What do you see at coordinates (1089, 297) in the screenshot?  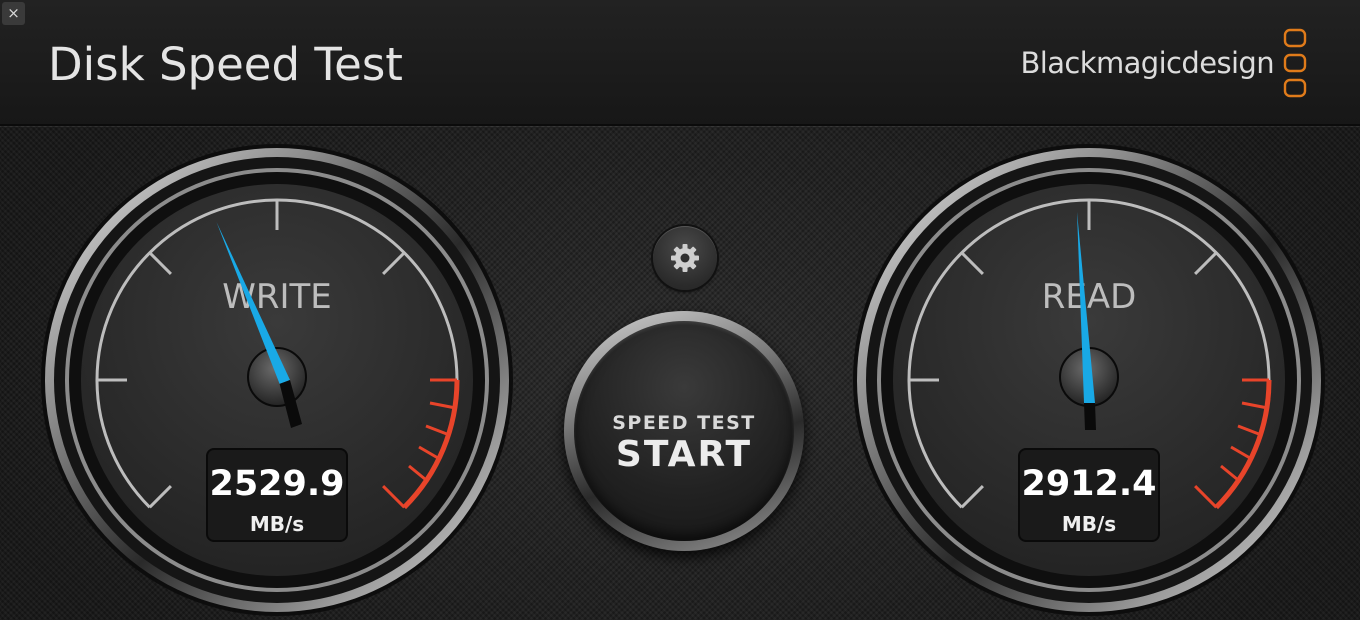 I see `read-label: READ` at bounding box center [1089, 297].